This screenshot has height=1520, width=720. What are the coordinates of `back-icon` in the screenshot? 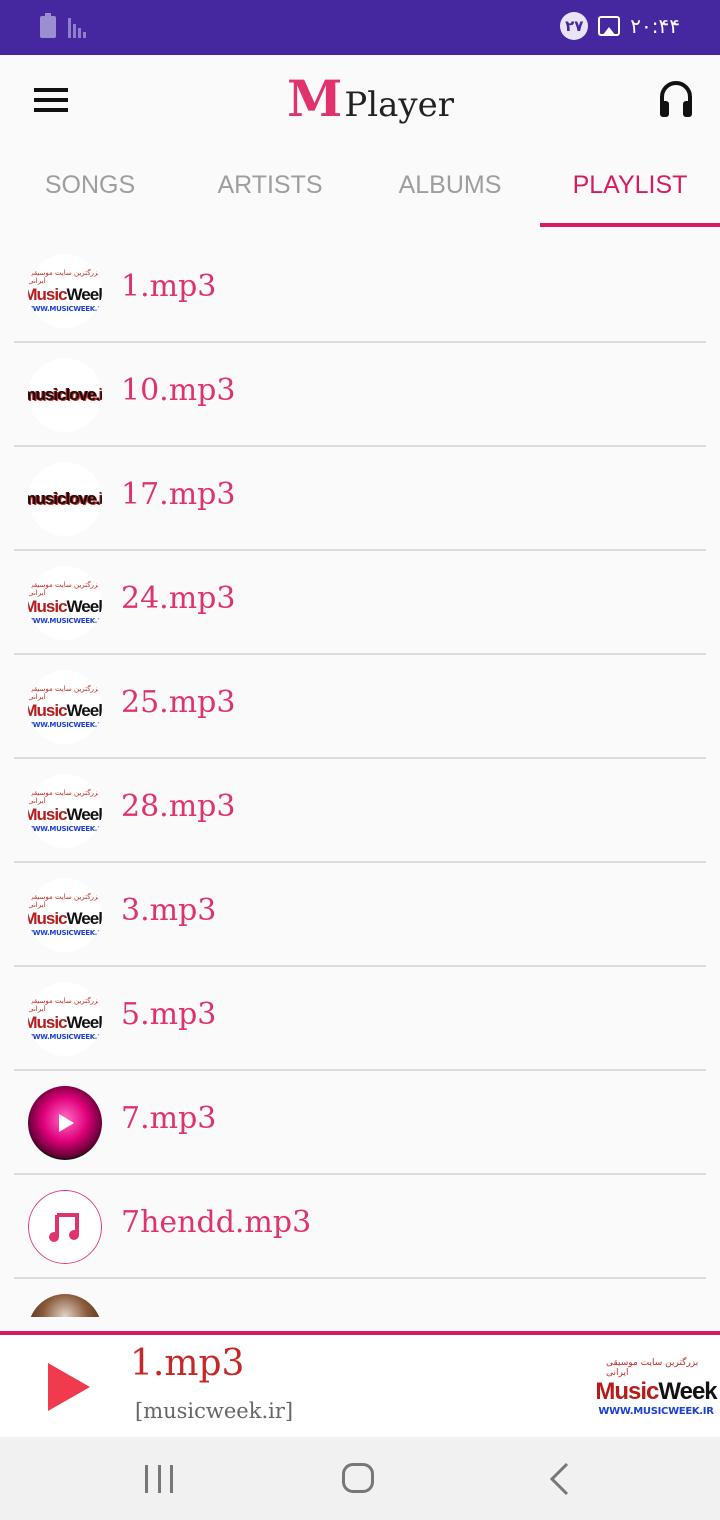 It's located at (559, 1479).